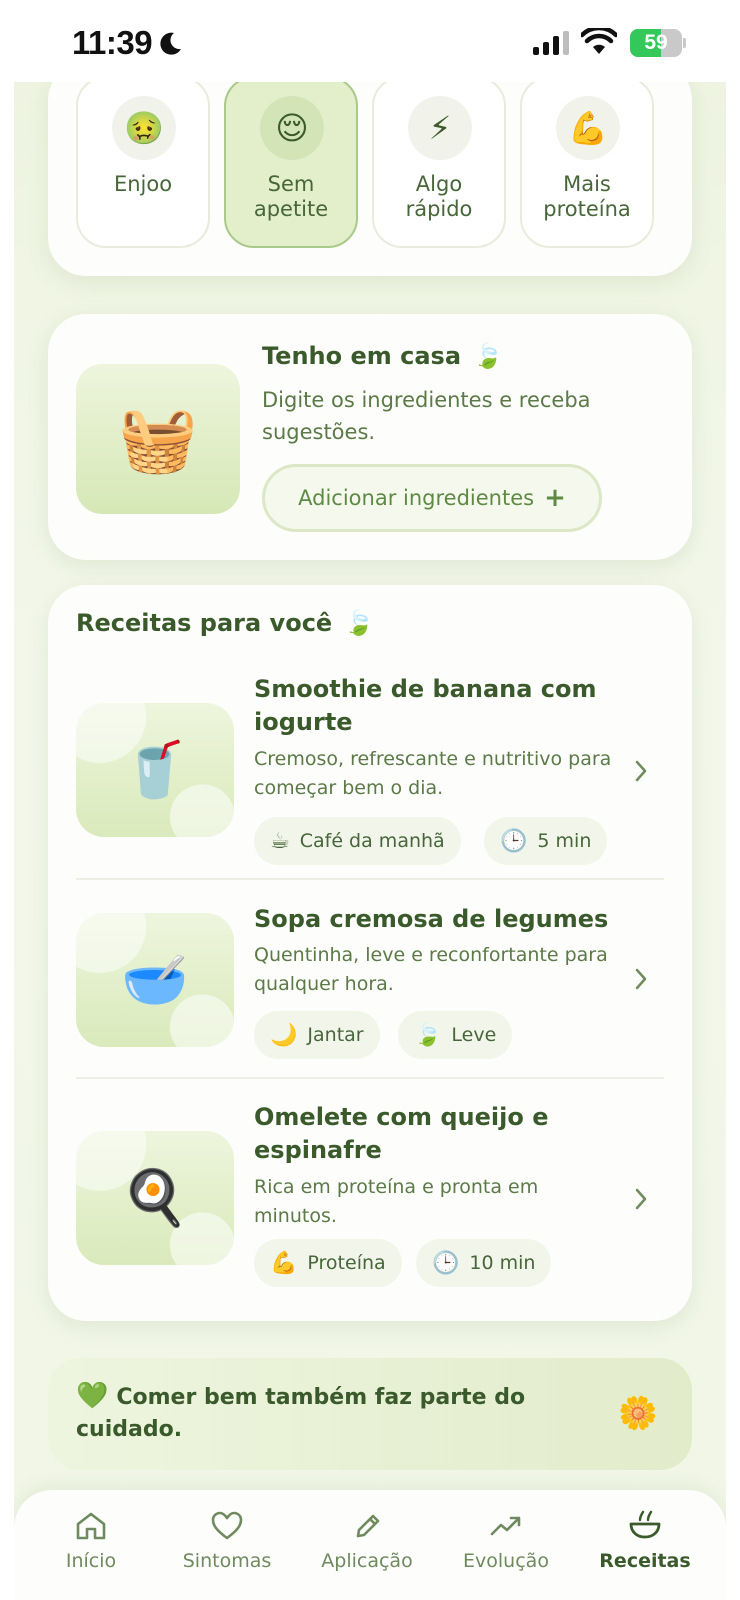 The image size is (740, 1600). What do you see at coordinates (416, 498) in the screenshot?
I see `add-ingredients-label: Adicionar ingredientes` at bounding box center [416, 498].